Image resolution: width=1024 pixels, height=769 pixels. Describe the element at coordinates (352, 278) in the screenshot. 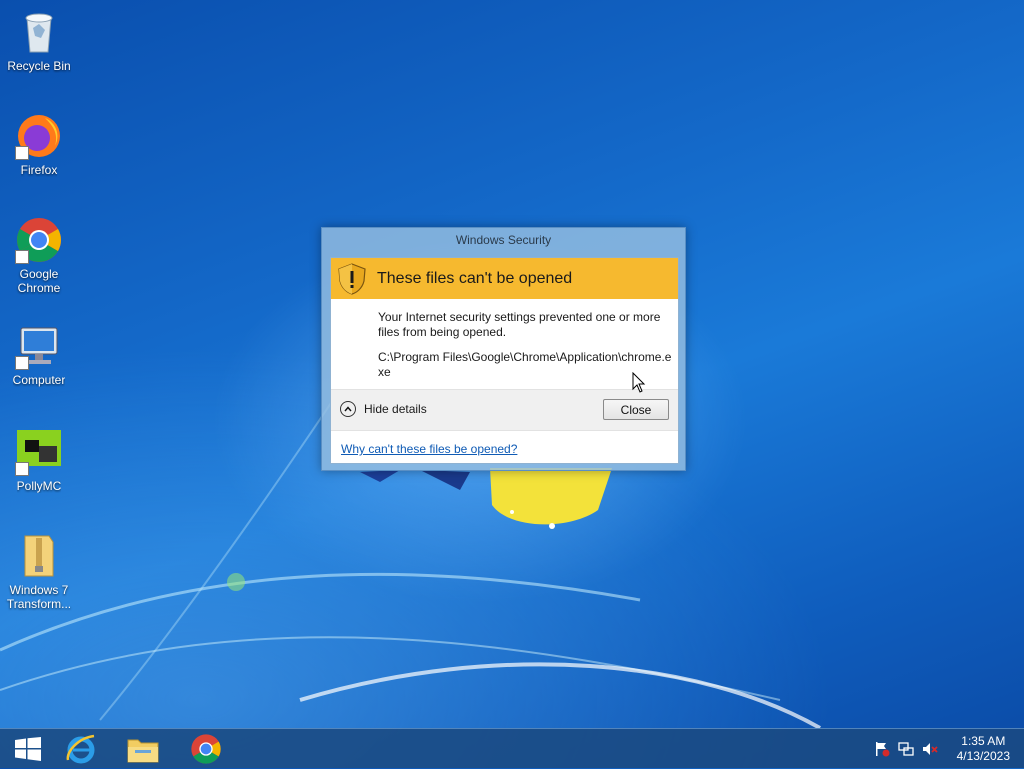

I see `warning-shield-icon` at that location.